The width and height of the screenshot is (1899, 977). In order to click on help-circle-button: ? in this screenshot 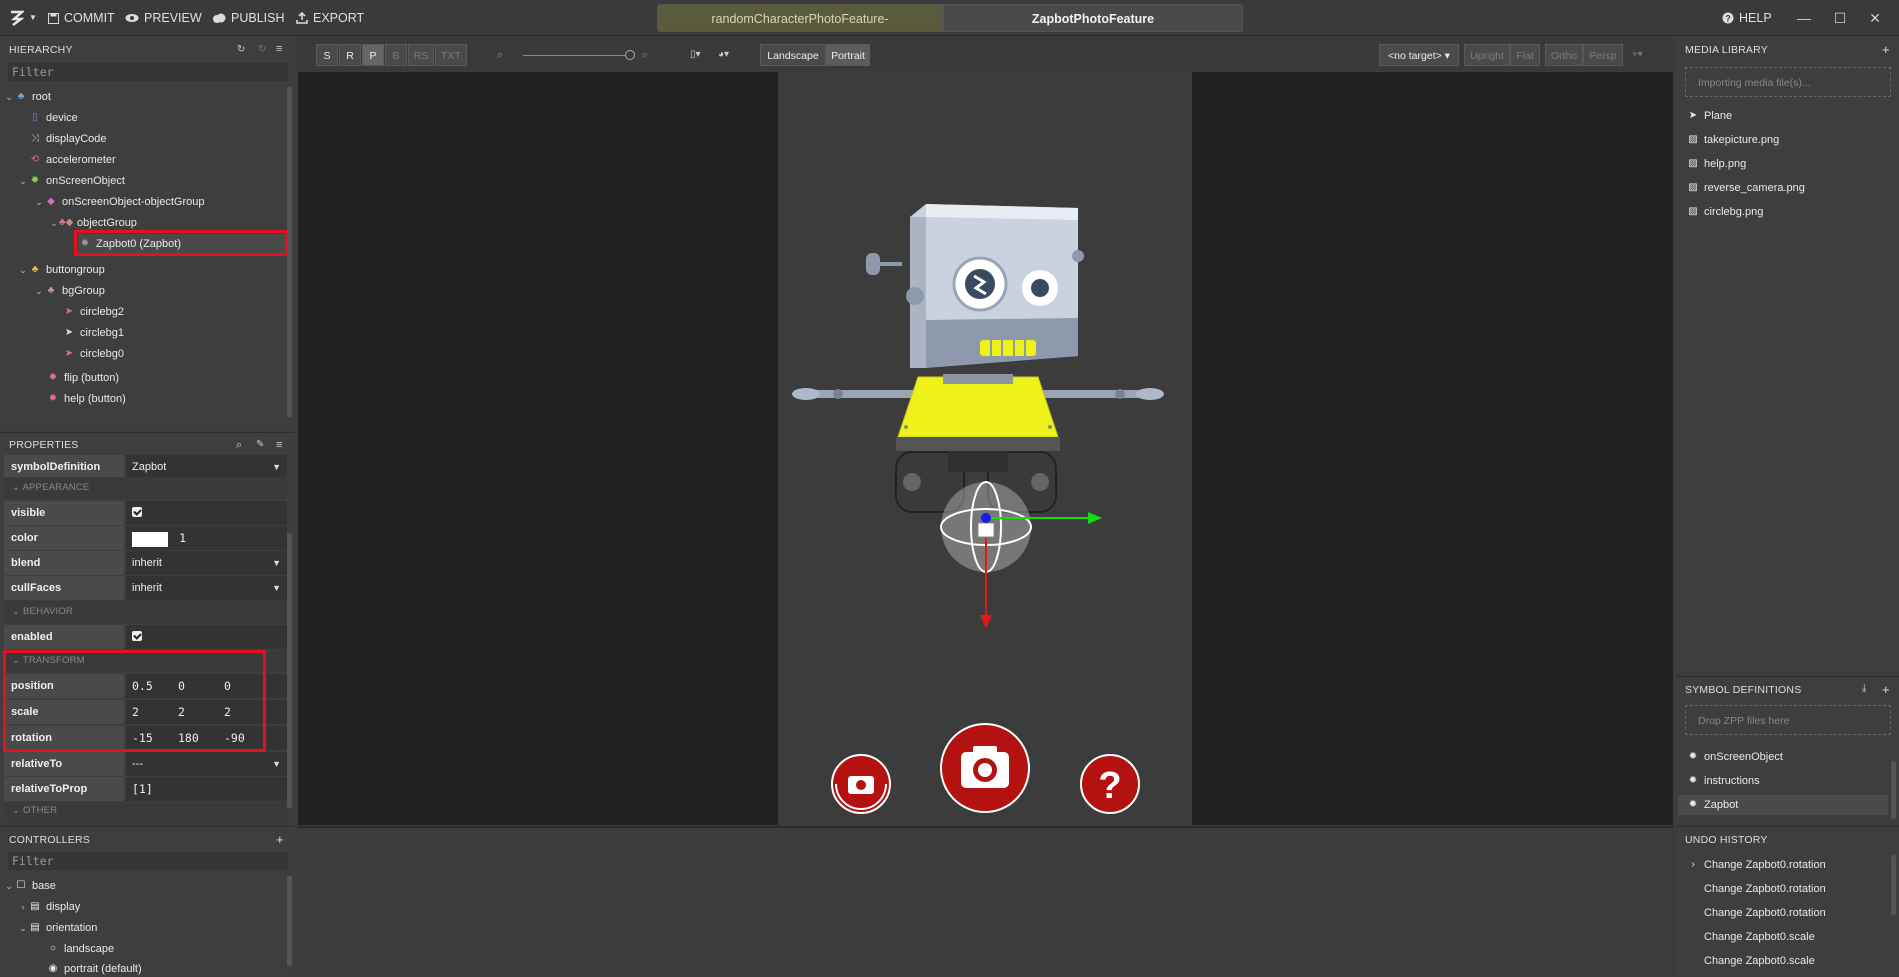, I will do `click(1110, 784)`.